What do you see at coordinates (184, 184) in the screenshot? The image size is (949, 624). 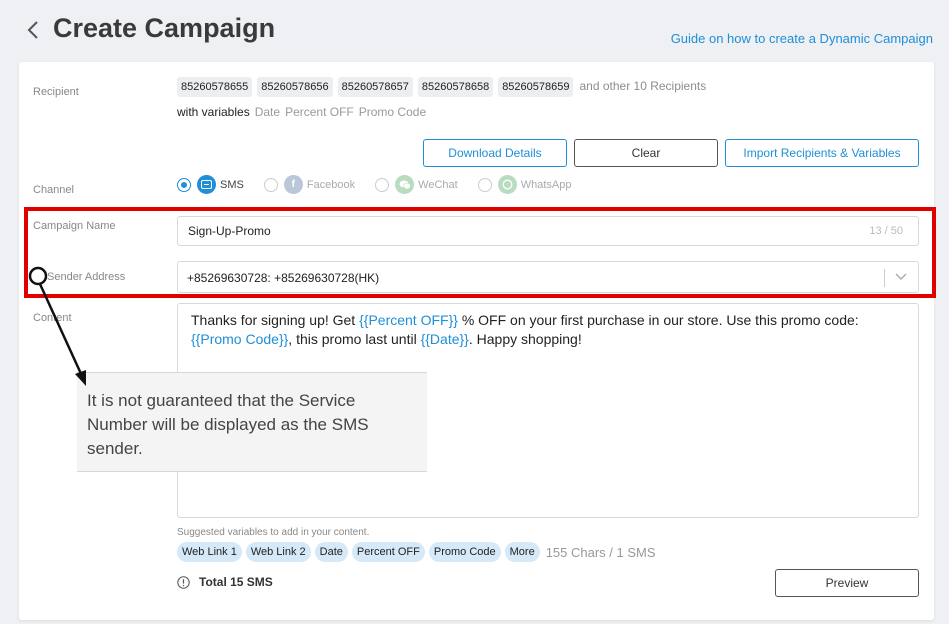 I see `radio-selected-icon` at bounding box center [184, 184].